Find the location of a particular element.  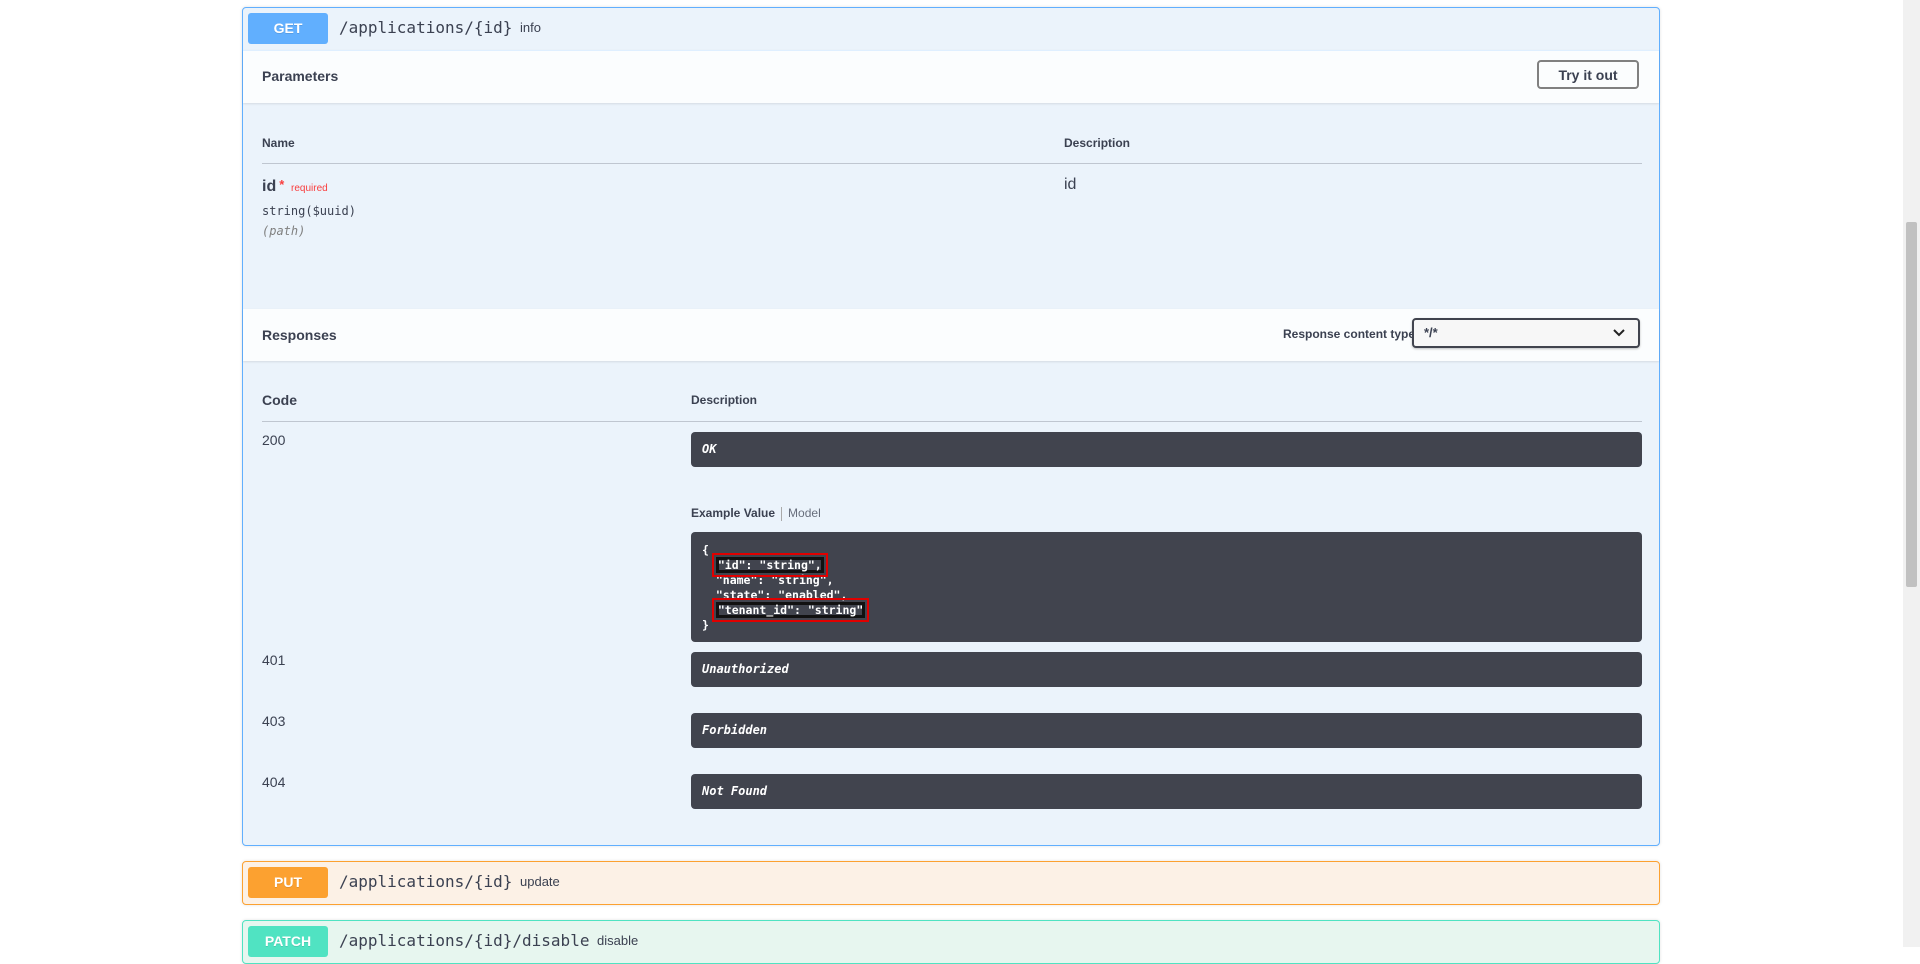

response-description-box: OK is located at coordinates (1166, 449).